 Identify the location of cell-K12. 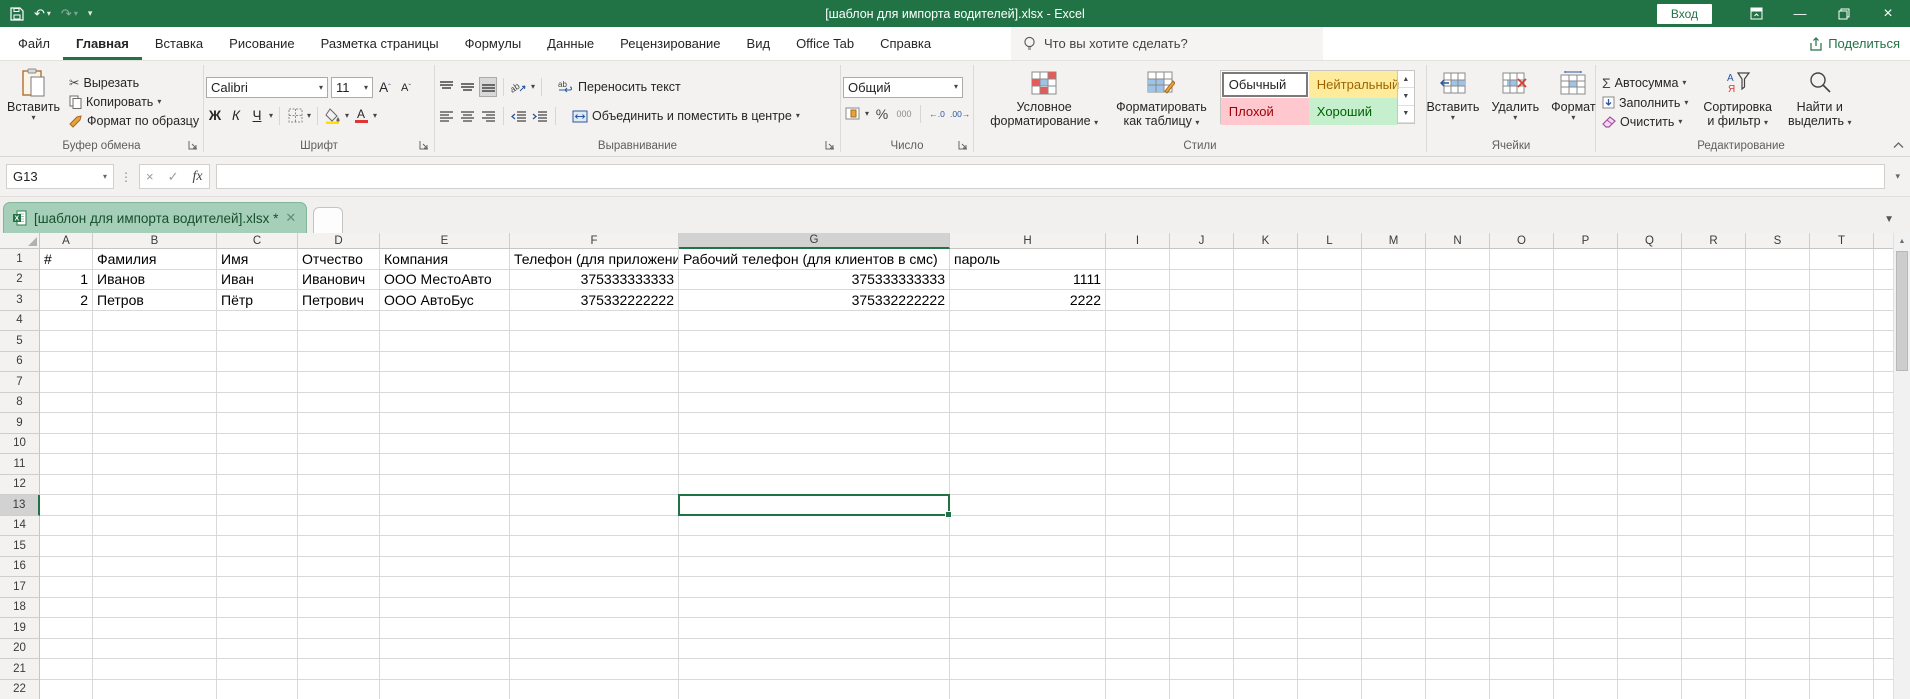
(1266, 484).